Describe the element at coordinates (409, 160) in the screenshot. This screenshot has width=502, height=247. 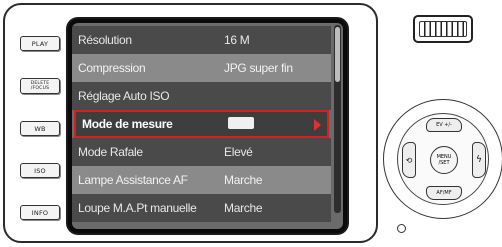
I see `self-timer-icon: ⟲` at that location.